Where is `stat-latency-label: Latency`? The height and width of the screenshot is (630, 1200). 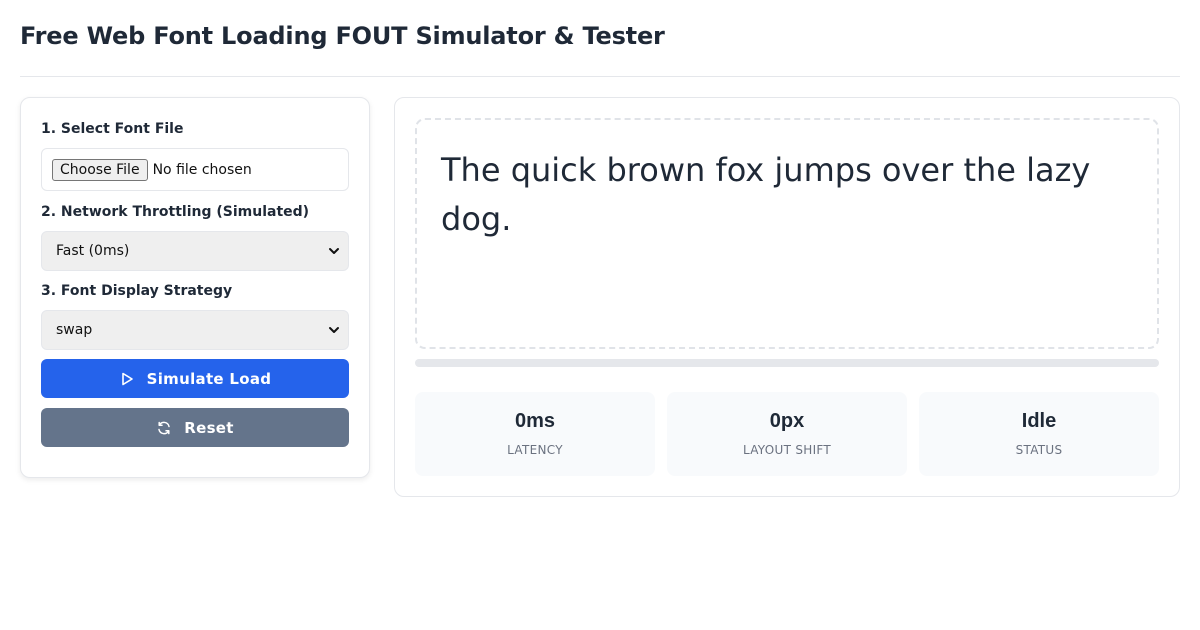 stat-latency-label: Latency is located at coordinates (535, 450).